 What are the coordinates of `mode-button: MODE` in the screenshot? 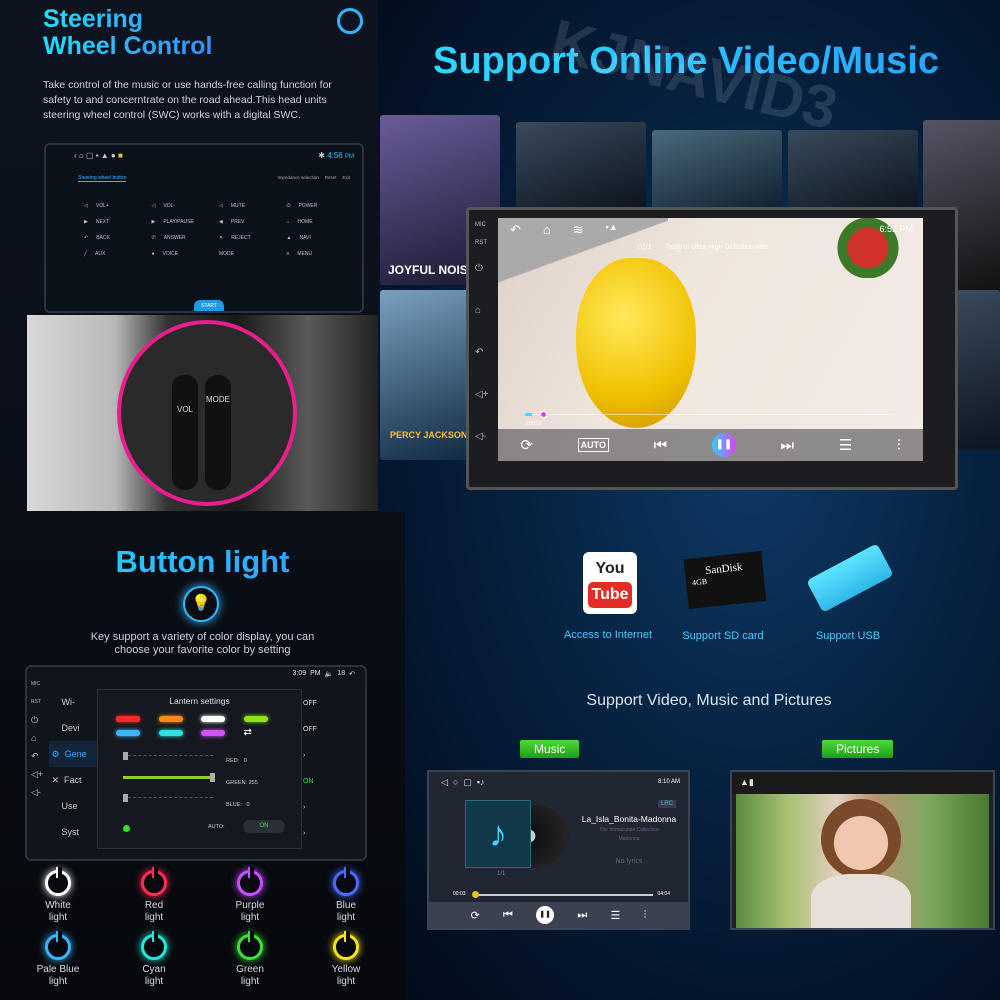 It's located at (218, 432).